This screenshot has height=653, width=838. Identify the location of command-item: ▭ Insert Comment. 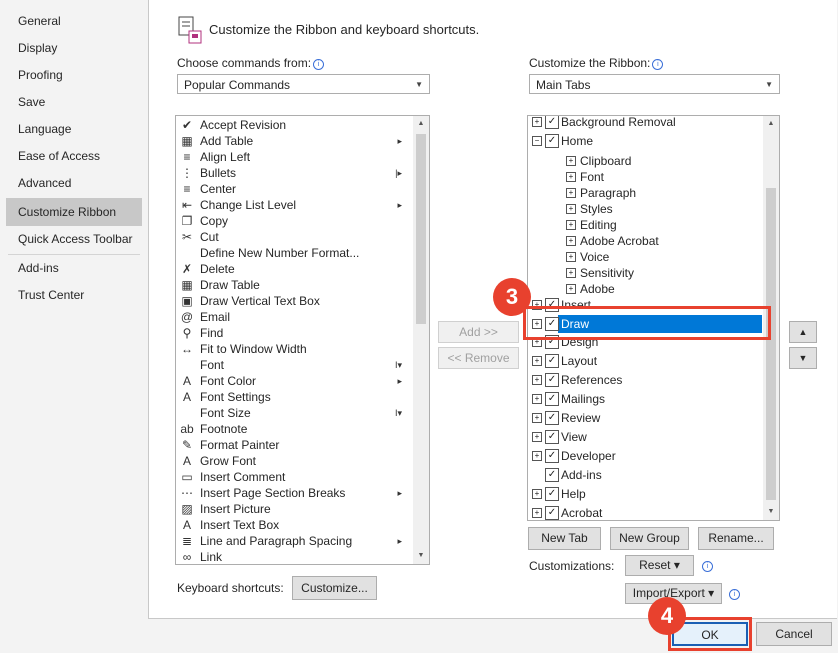
(293, 477).